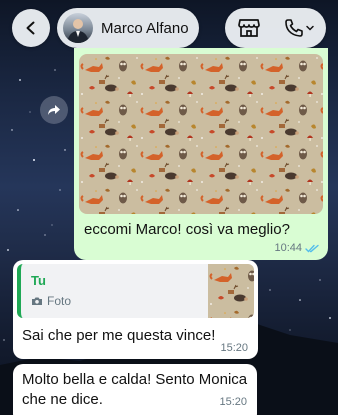  I want to click on quoted-type: Foto, so click(51, 301).